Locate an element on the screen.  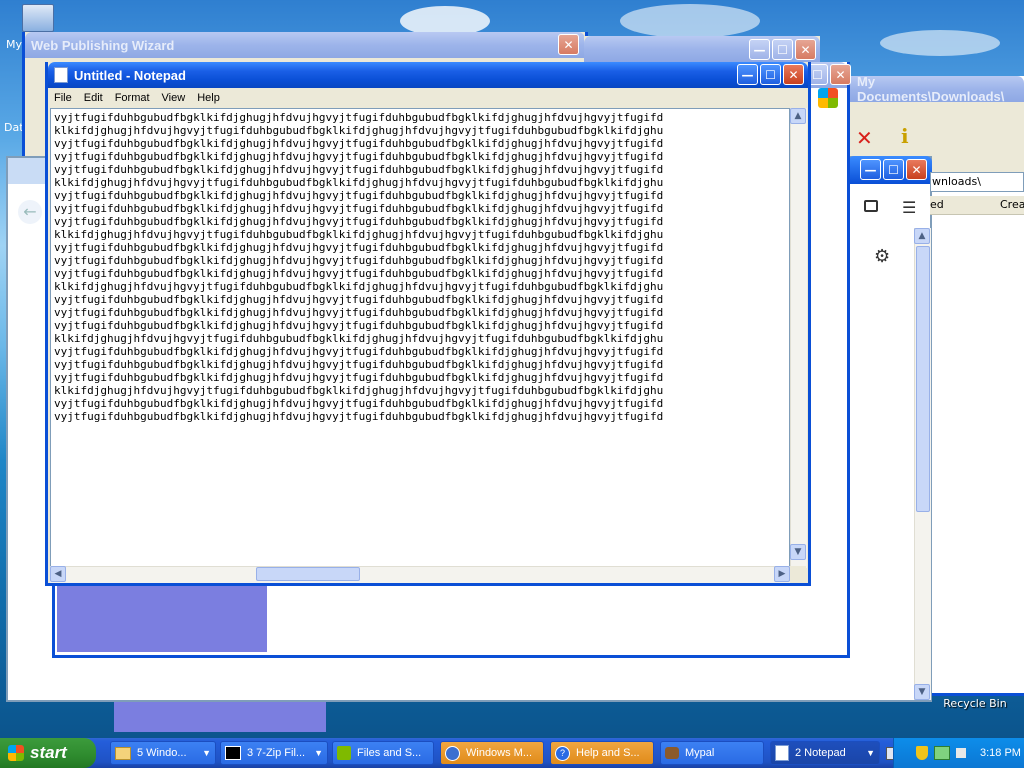
mypal-scroll-up: ▲ is located at coordinates (922, 236).